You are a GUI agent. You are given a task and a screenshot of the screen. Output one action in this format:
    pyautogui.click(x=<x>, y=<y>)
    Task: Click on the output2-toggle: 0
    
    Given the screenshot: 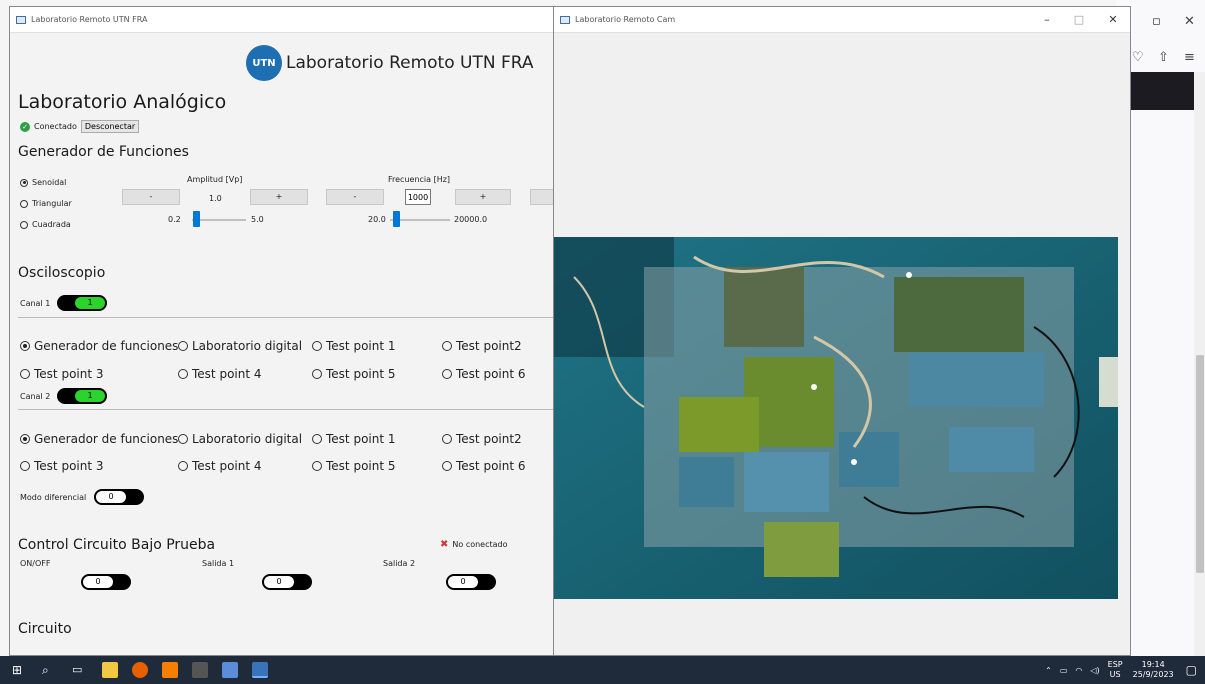 What is the action you would take?
    pyautogui.click(x=471, y=582)
    